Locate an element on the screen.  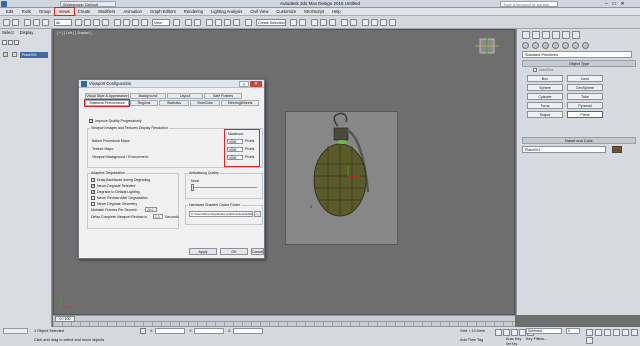
filter-icon is located at coordinates (4, 42).